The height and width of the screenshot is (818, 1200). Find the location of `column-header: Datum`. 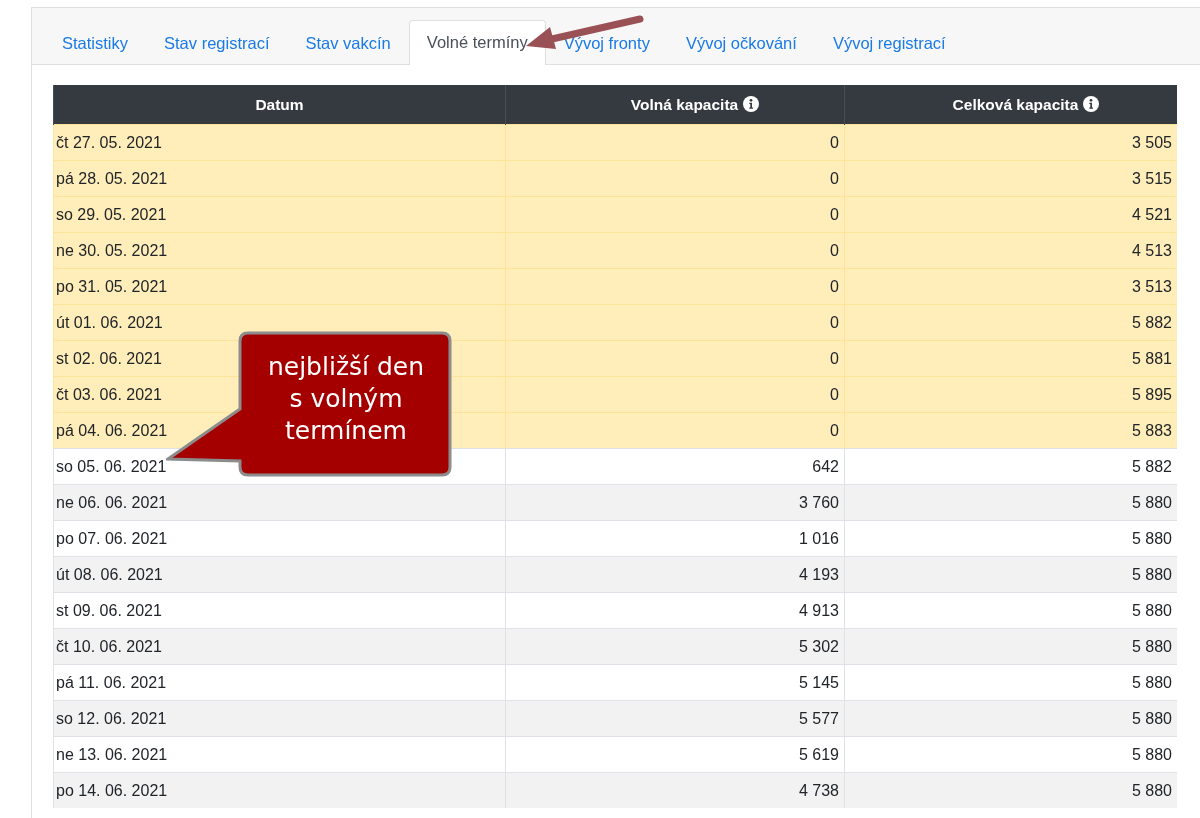

column-header: Datum is located at coordinates (279, 104).